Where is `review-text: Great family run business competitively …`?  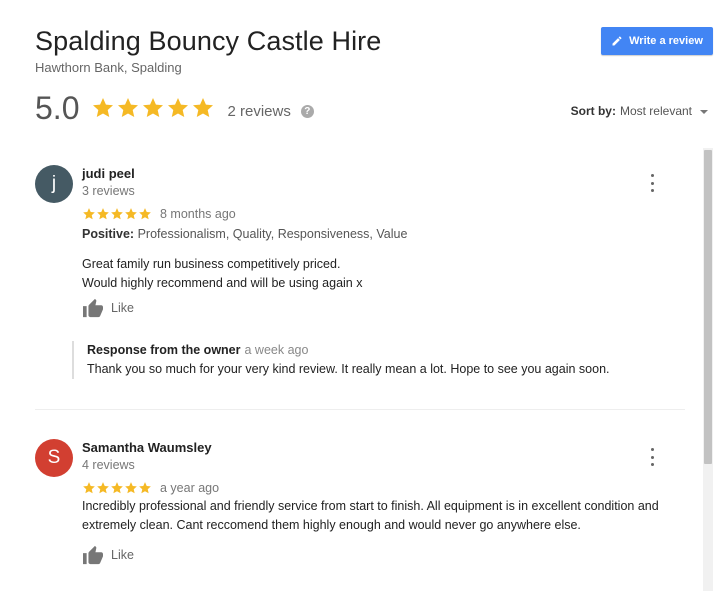
review-text: Great family run business competitively … is located at coordinates (222, 273).